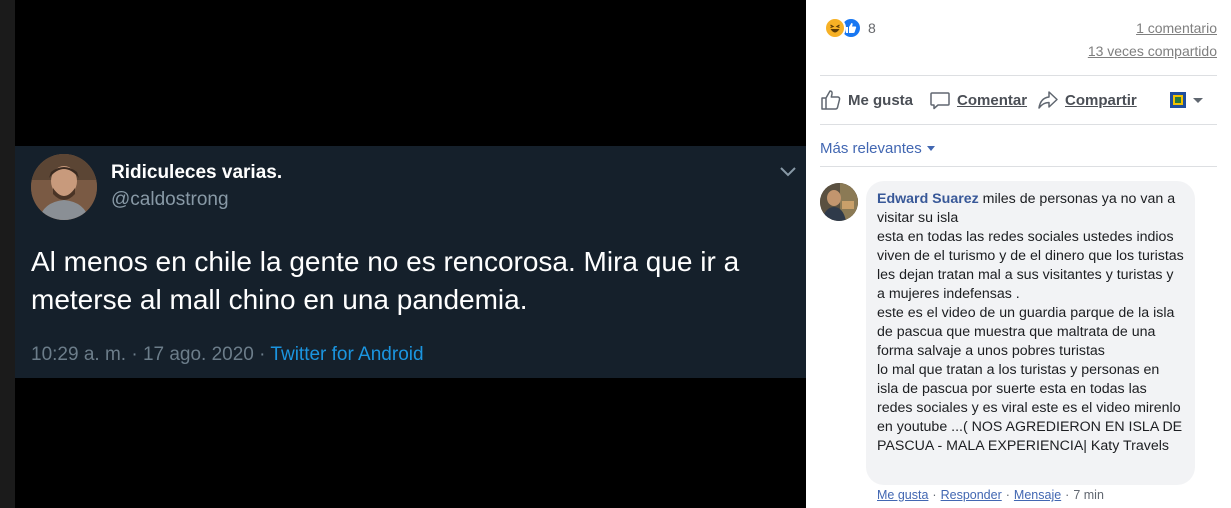 The image size is (1231, 508). I want to click on share-label: Compartir, so click(1101, 100).